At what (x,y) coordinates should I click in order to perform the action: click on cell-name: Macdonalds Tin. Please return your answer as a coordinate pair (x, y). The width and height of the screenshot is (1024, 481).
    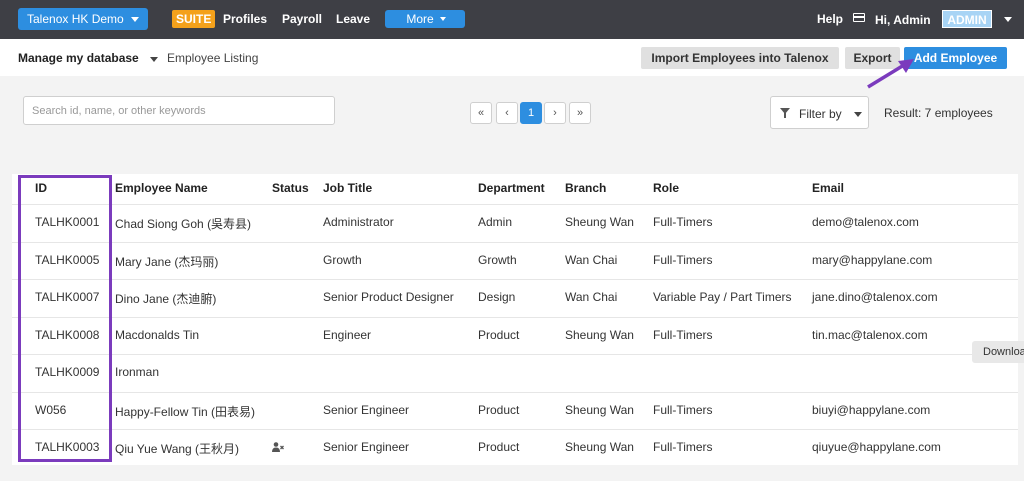
    Looking at the image, I should click on (157, 335).